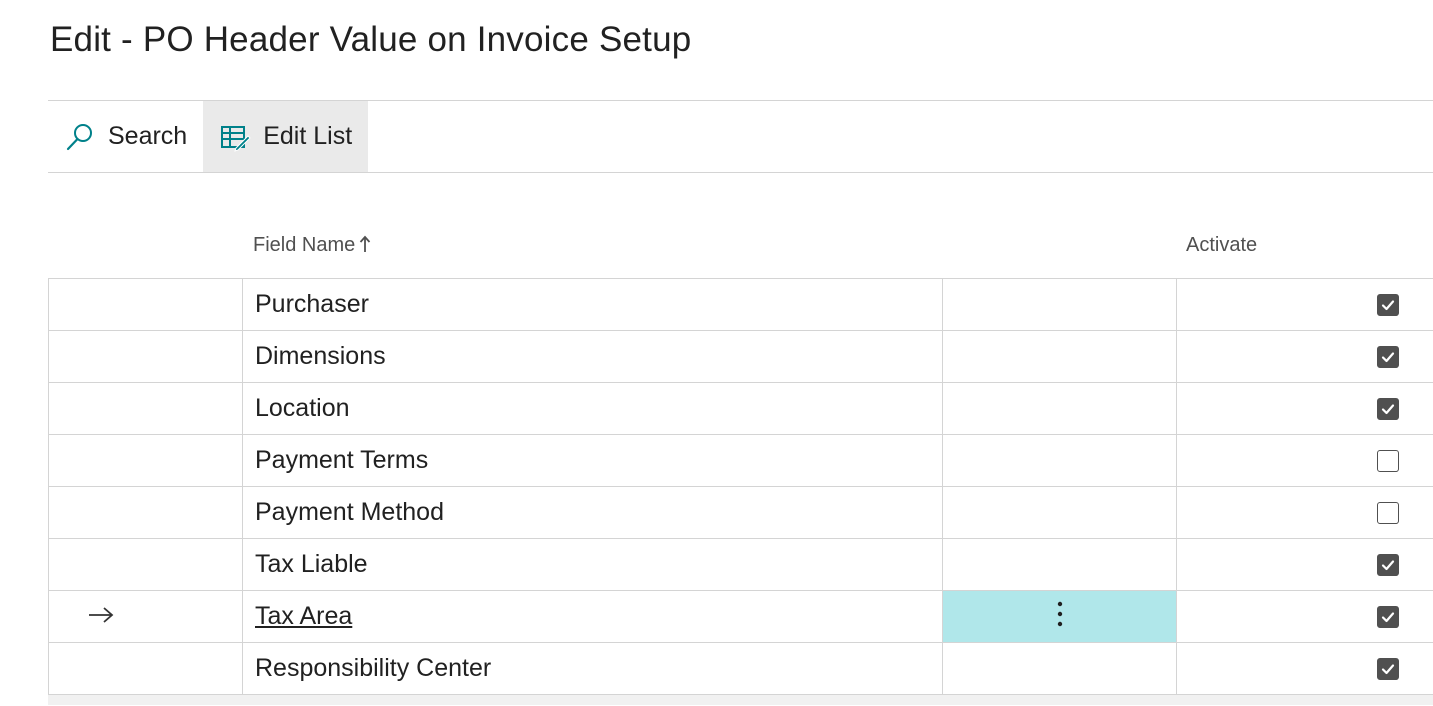  Describe the element at coordinates (740, 172) in the screenshot. I see `toolbar-bottom-divider` at that location.